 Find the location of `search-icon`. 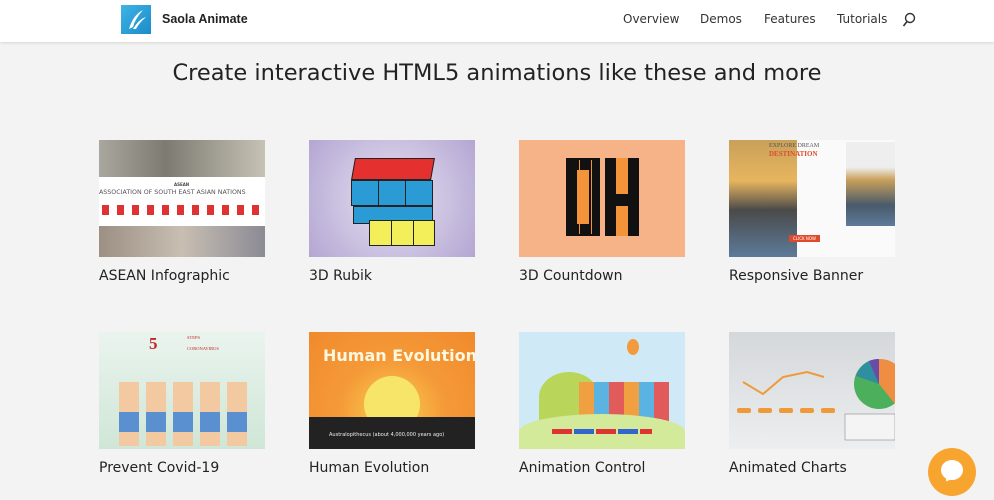

search-icon is located at coordinates (909, 20).